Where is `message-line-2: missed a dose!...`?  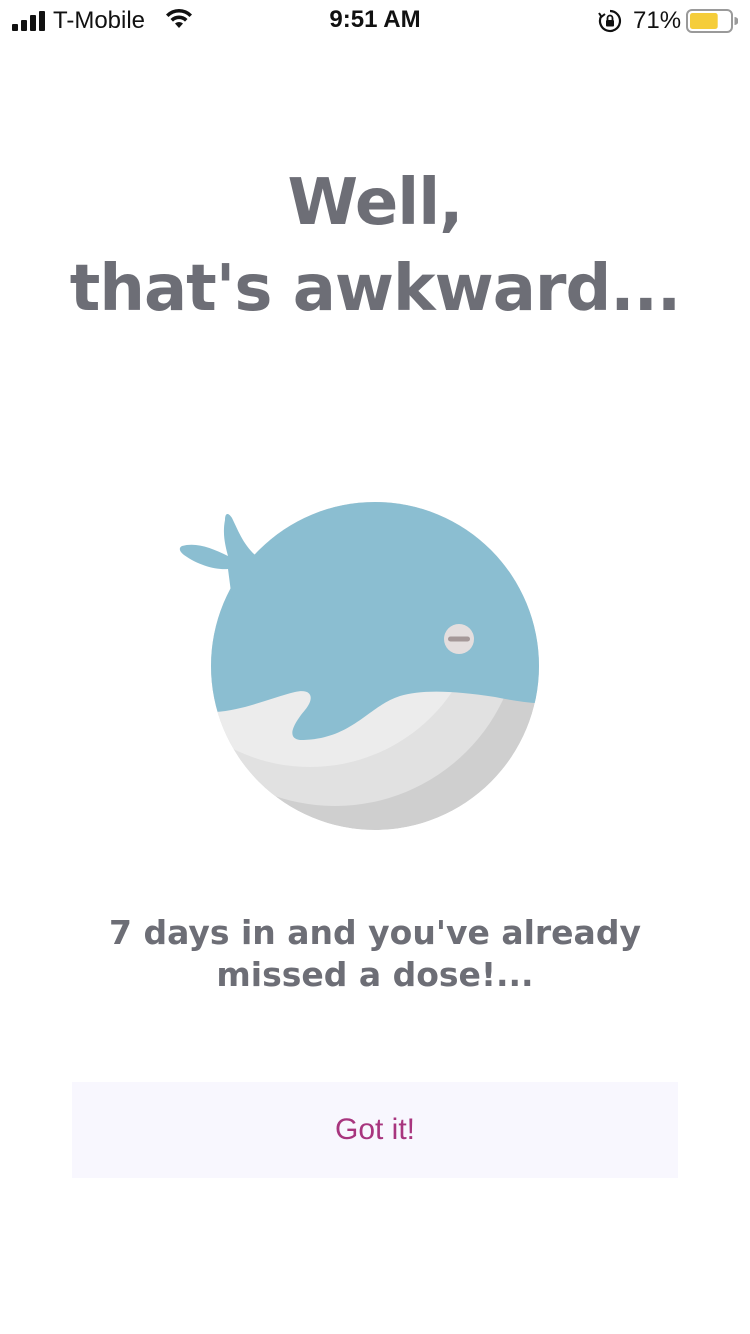
message-line-2: missed a dose!... is located at coordinates (375, 974).